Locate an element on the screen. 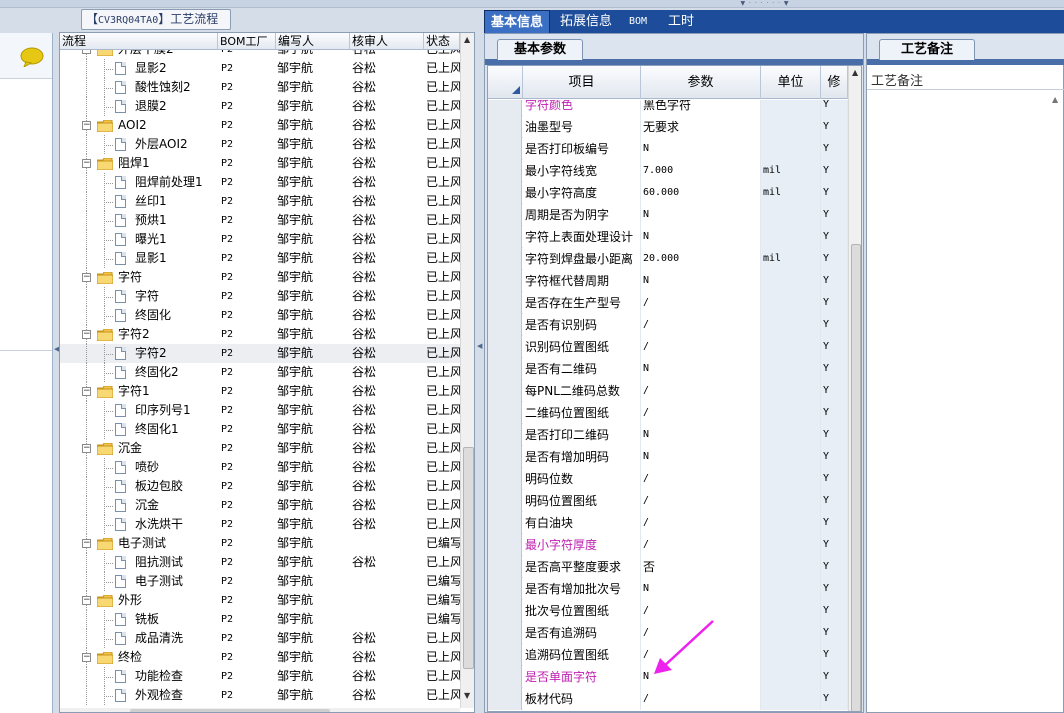 The height and width of the screenshot is (713, 1064). tree-name-cell: 酸性蚀刻2 is located at coordinates (138, 87).